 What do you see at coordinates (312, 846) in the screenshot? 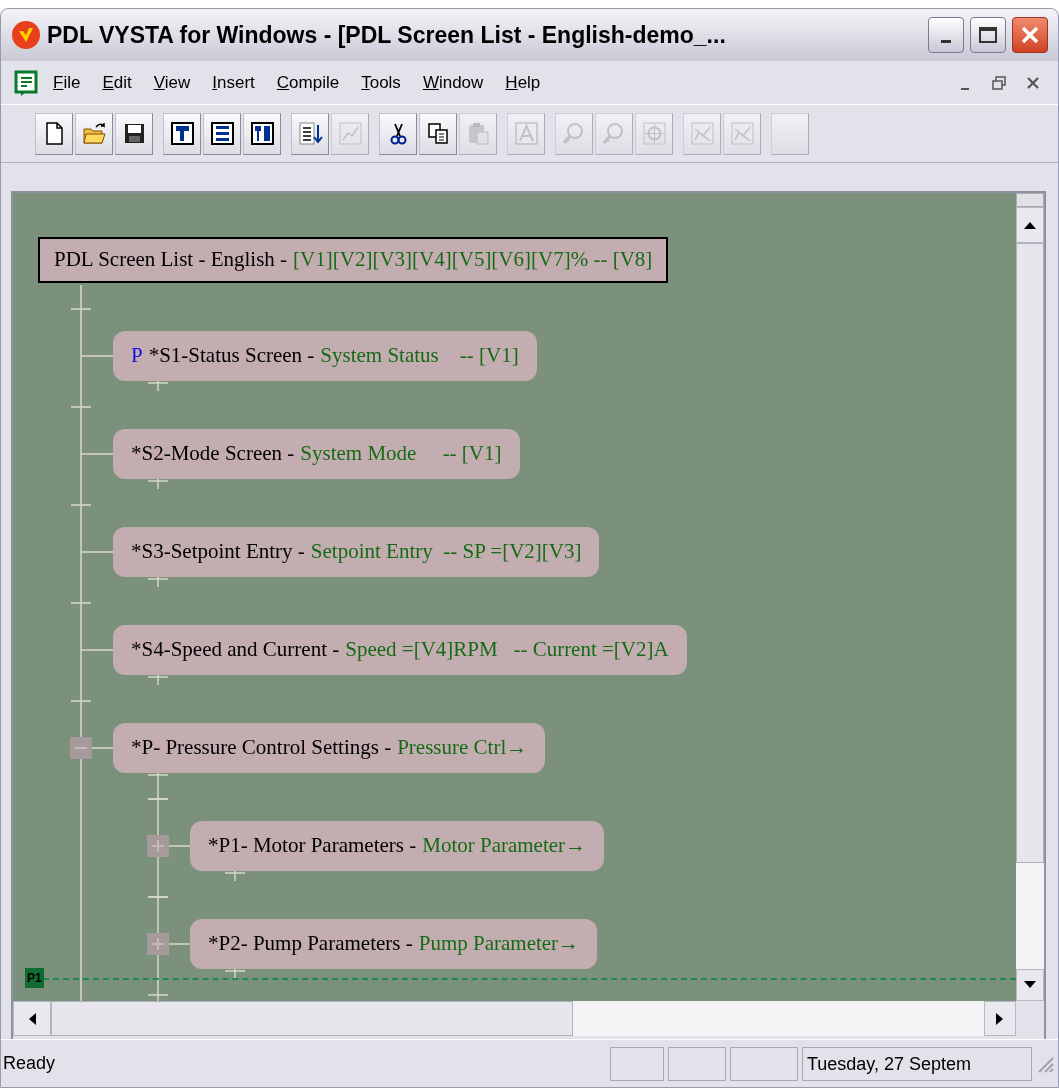
I see `node-title: *P1- Motor Parameters -` at bounding box center [312, 846].